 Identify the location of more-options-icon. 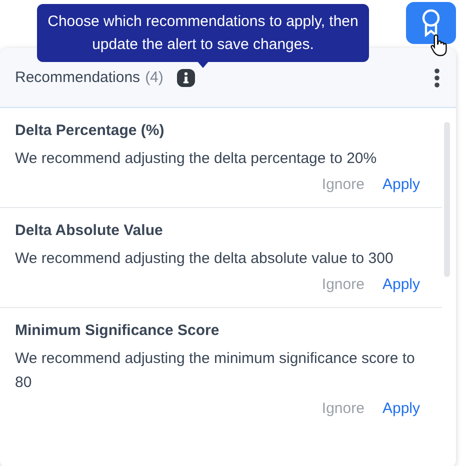
(437, 78).